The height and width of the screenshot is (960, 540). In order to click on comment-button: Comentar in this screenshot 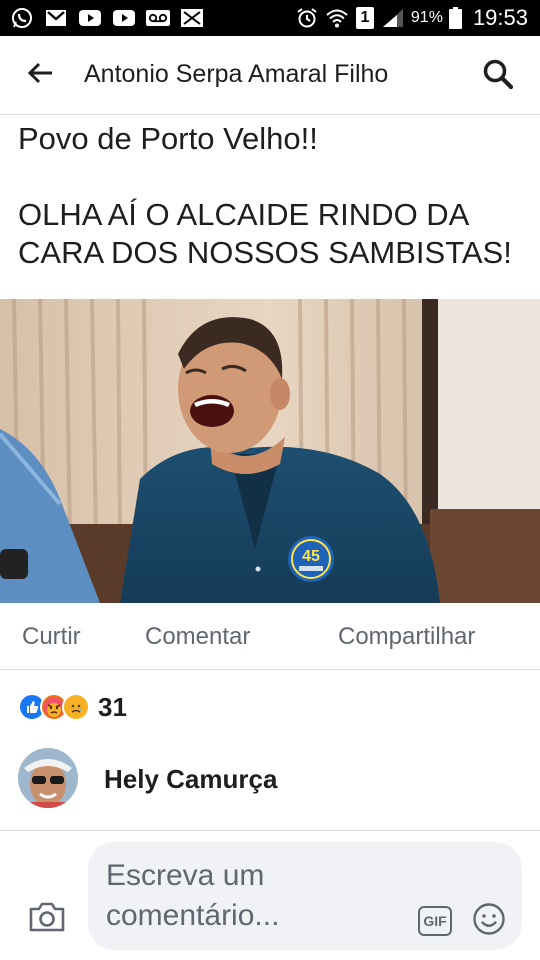, I will do `click(197, 637)`.